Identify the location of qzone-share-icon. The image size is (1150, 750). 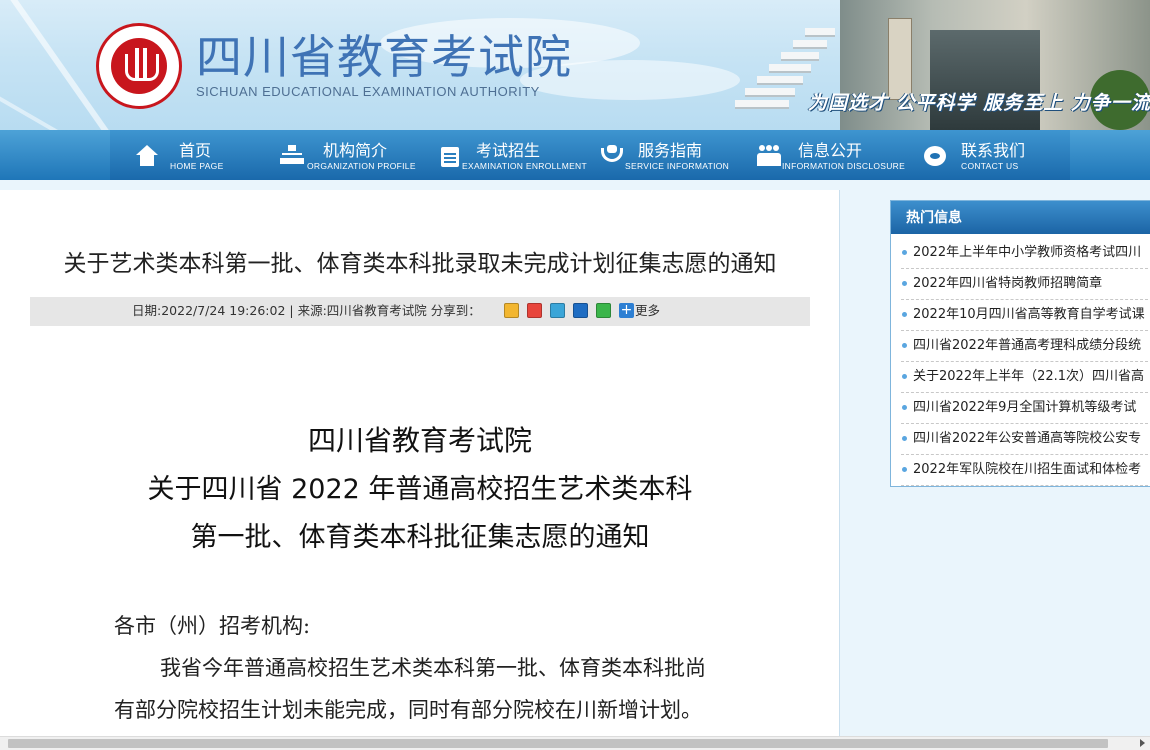
(511, 310).